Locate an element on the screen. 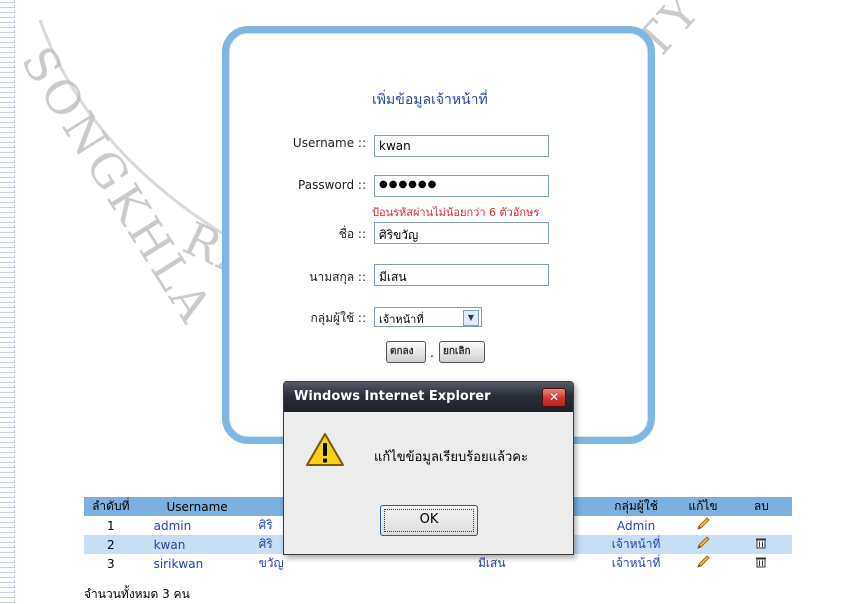 The height and width of the screenshot is (604, 849). user-group-selected: เจ้าหน้าที่ is located at coordinates (401, 319).